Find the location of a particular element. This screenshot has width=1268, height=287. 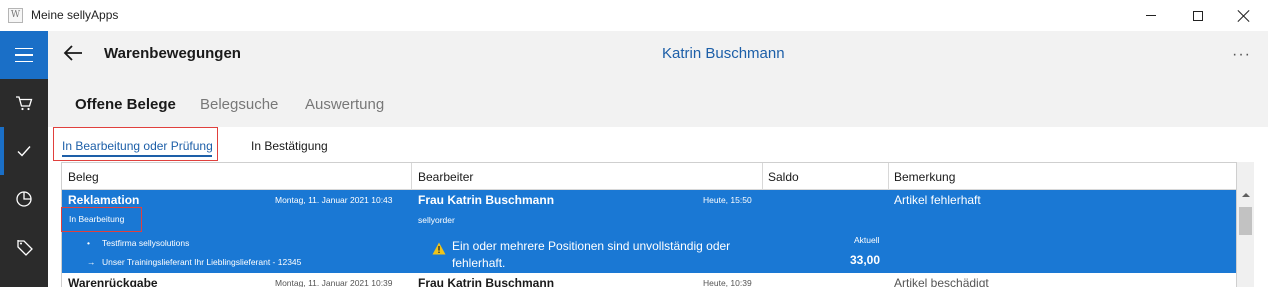

sidebar-item-open-documents is located at coordinates (24, 151).